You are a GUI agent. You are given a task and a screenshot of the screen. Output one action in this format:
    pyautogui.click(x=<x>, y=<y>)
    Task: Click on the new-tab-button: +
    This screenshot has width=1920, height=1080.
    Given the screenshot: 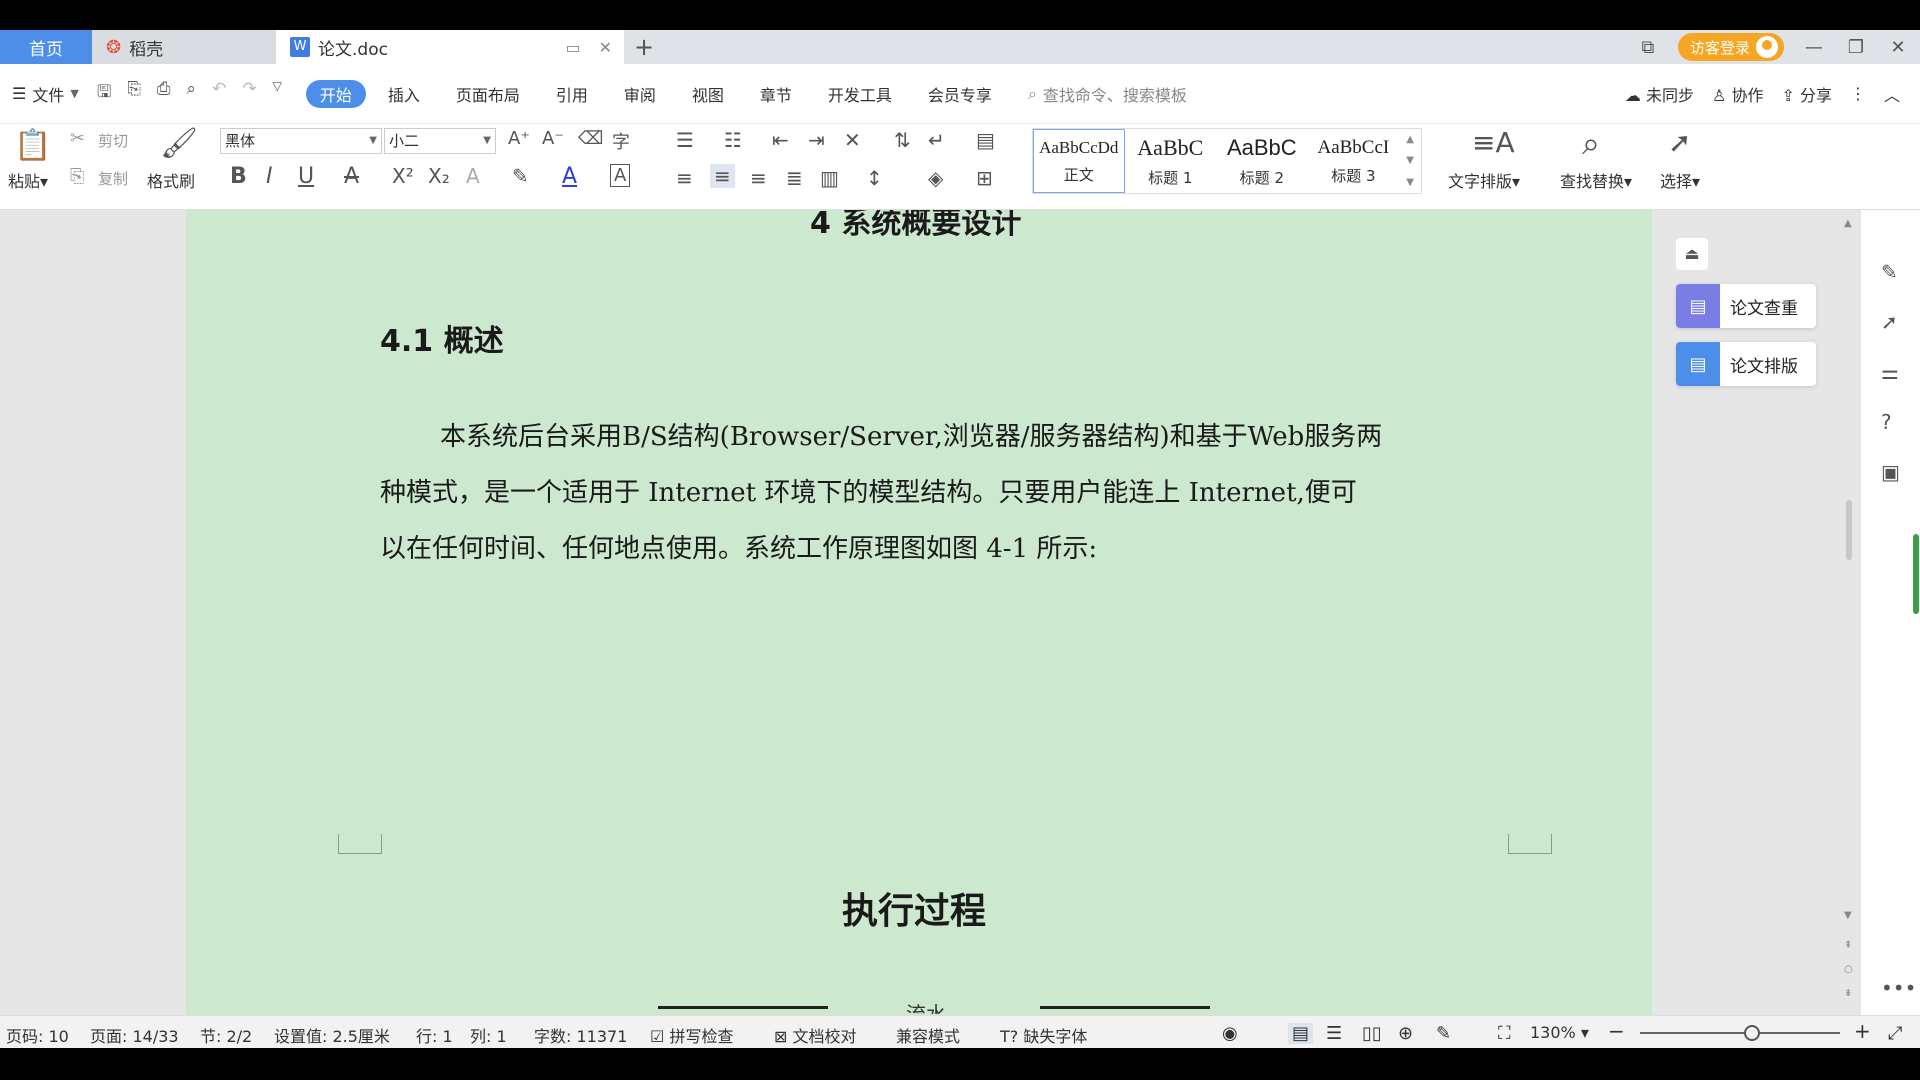 What is the action you would take?
    pyautogui.click(x=644, y=47)
    